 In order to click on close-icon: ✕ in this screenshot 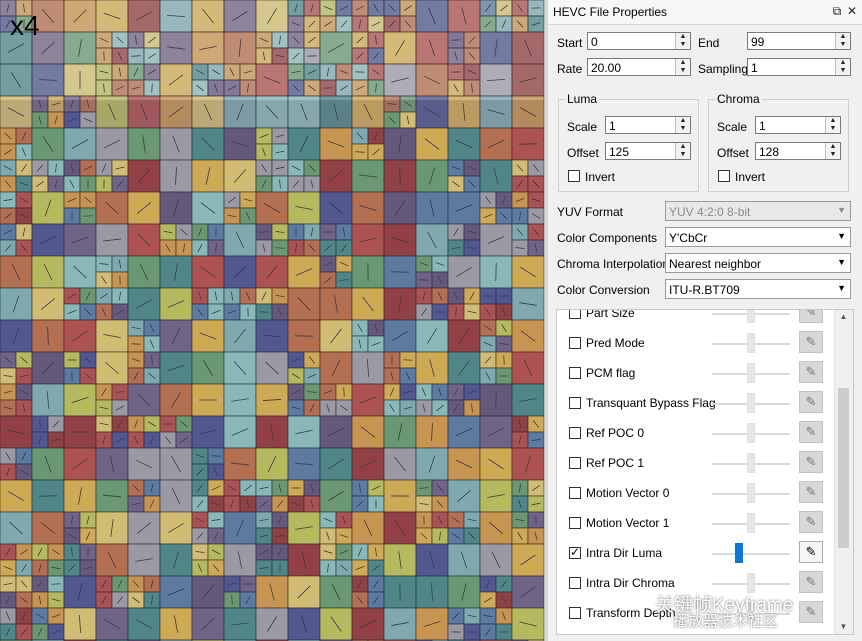, I will do `click(852, 11)`.